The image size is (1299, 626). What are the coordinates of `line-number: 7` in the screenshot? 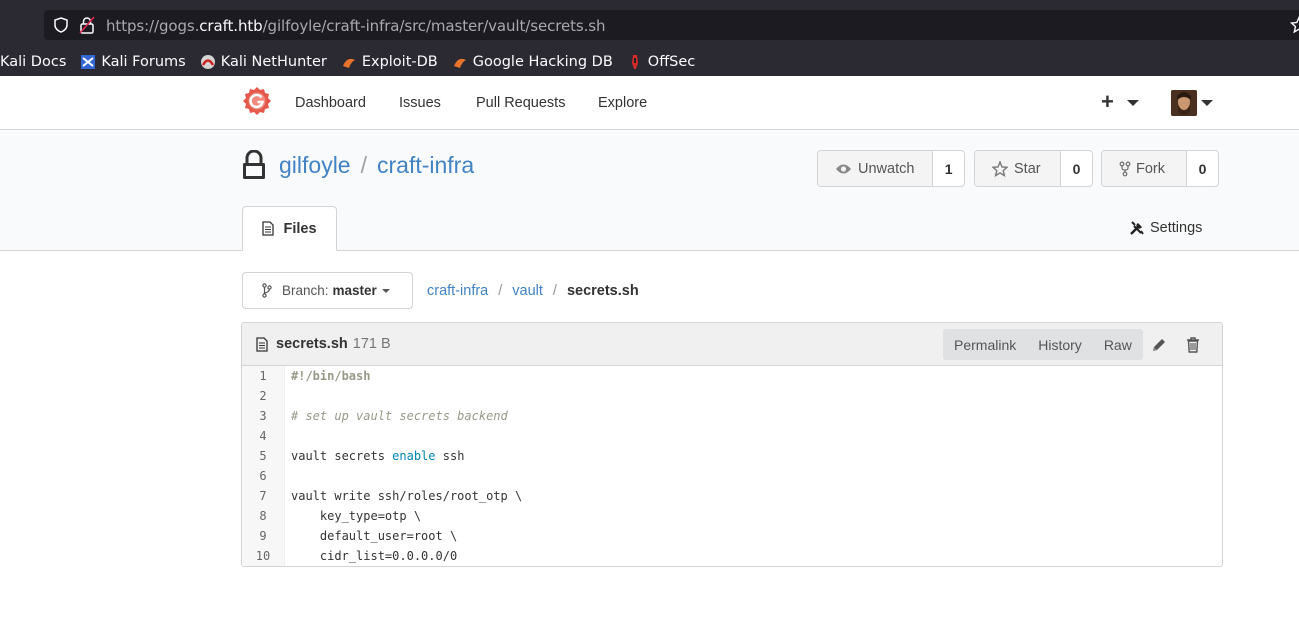 It's located at (263, 496).